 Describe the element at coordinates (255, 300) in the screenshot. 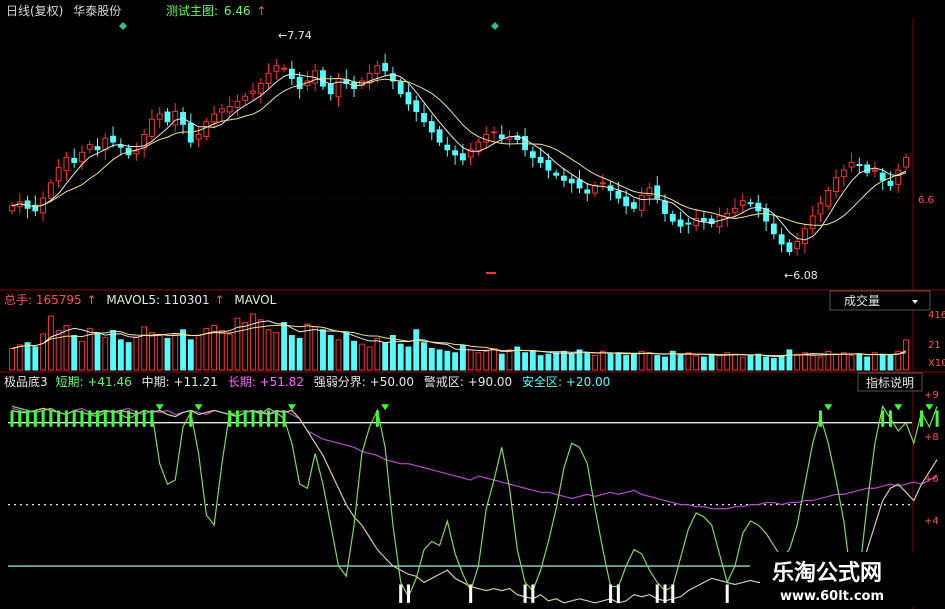

I see `mavol-label: MAVOL` at that location.